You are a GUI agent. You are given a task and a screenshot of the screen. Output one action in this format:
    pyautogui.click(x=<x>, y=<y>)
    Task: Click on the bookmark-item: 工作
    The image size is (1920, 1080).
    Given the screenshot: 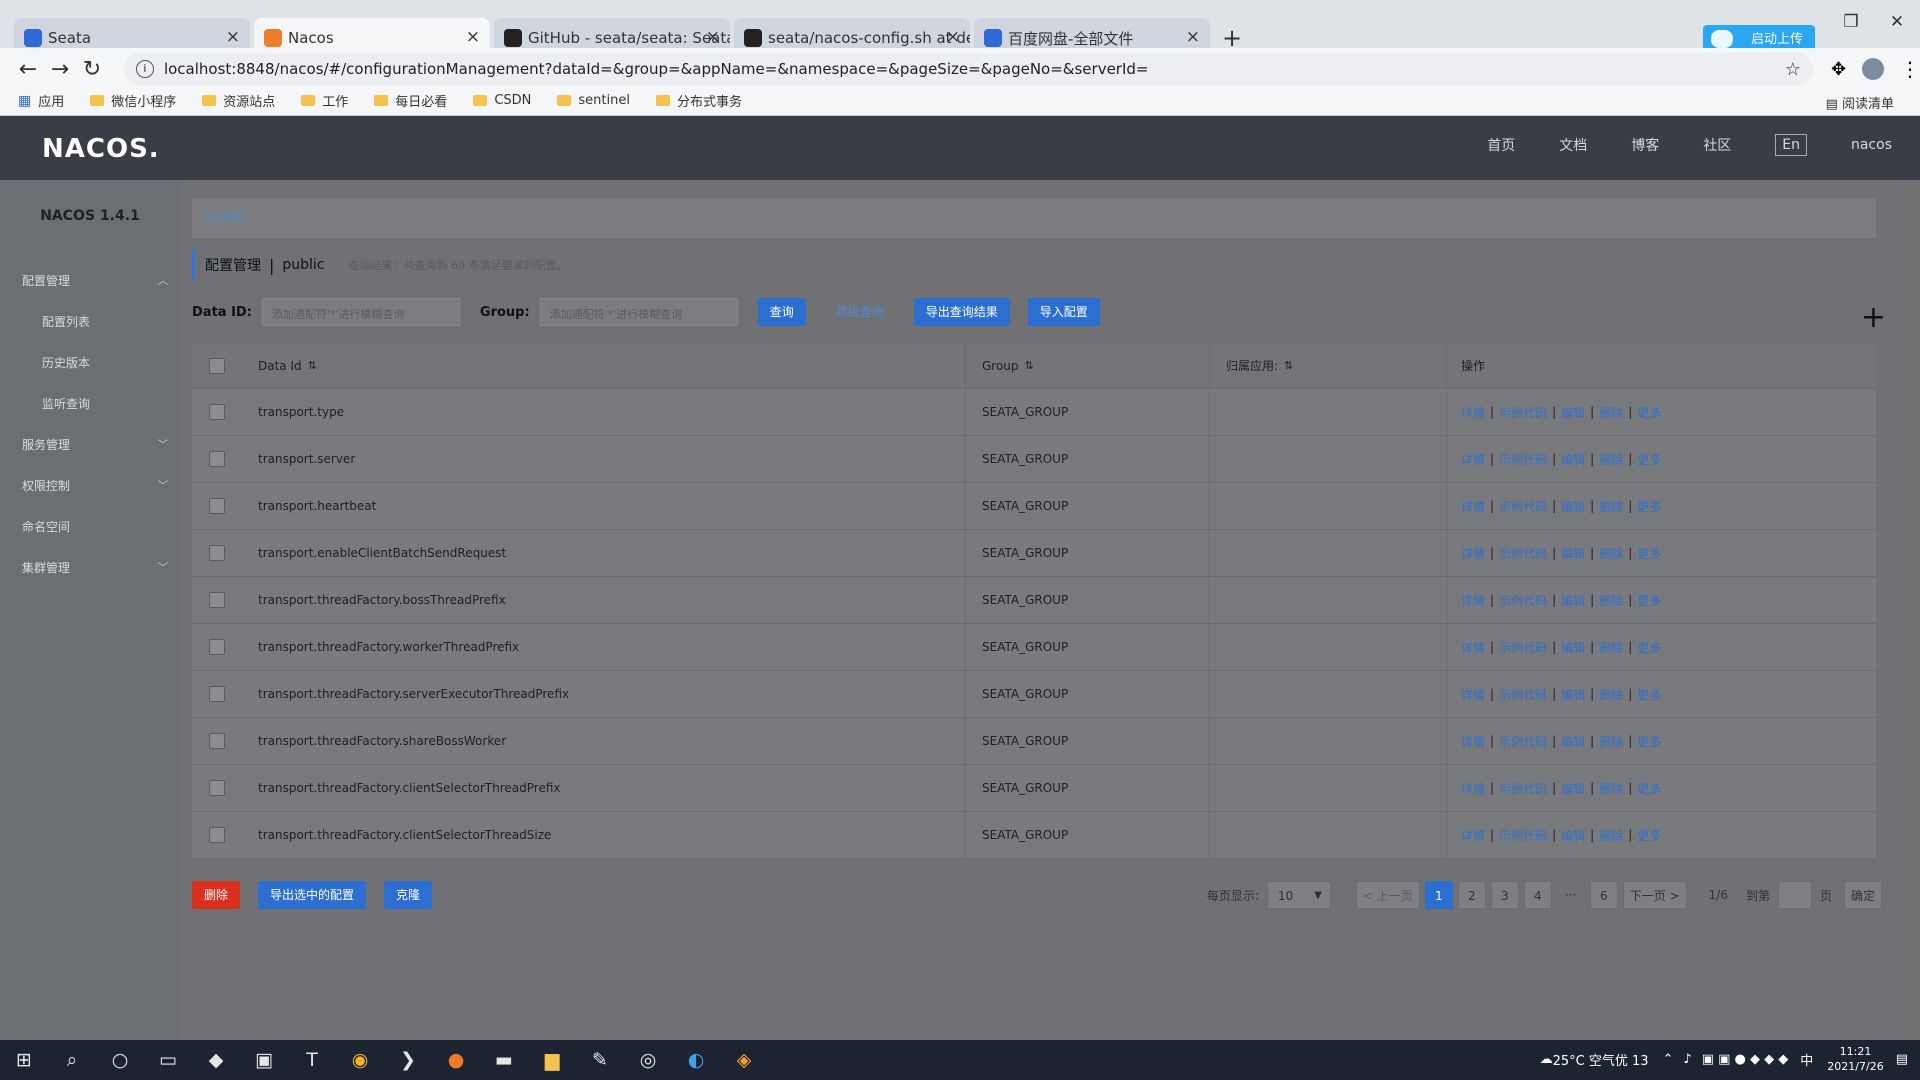 What is the action you would take?
    pyautogui.click(x=324, y=100)
    